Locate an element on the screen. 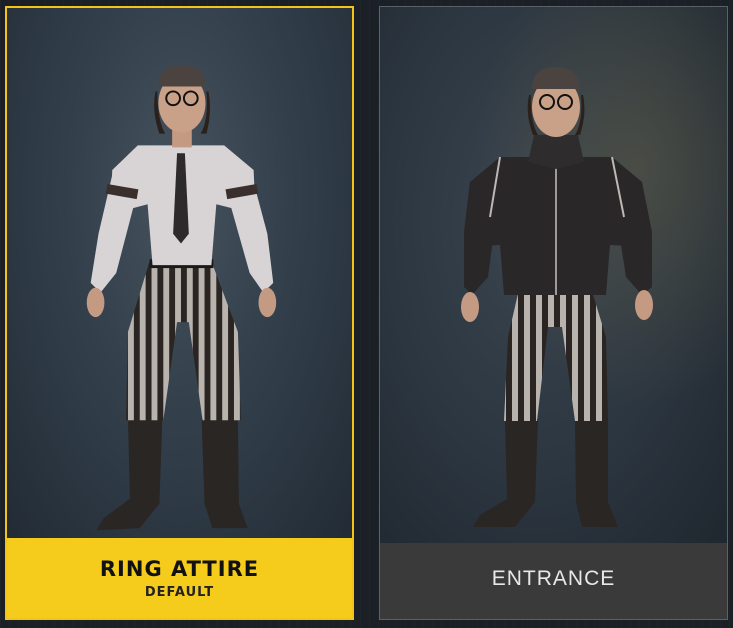  card-title: RING ATTIRE is located at coordinates (179, 568).